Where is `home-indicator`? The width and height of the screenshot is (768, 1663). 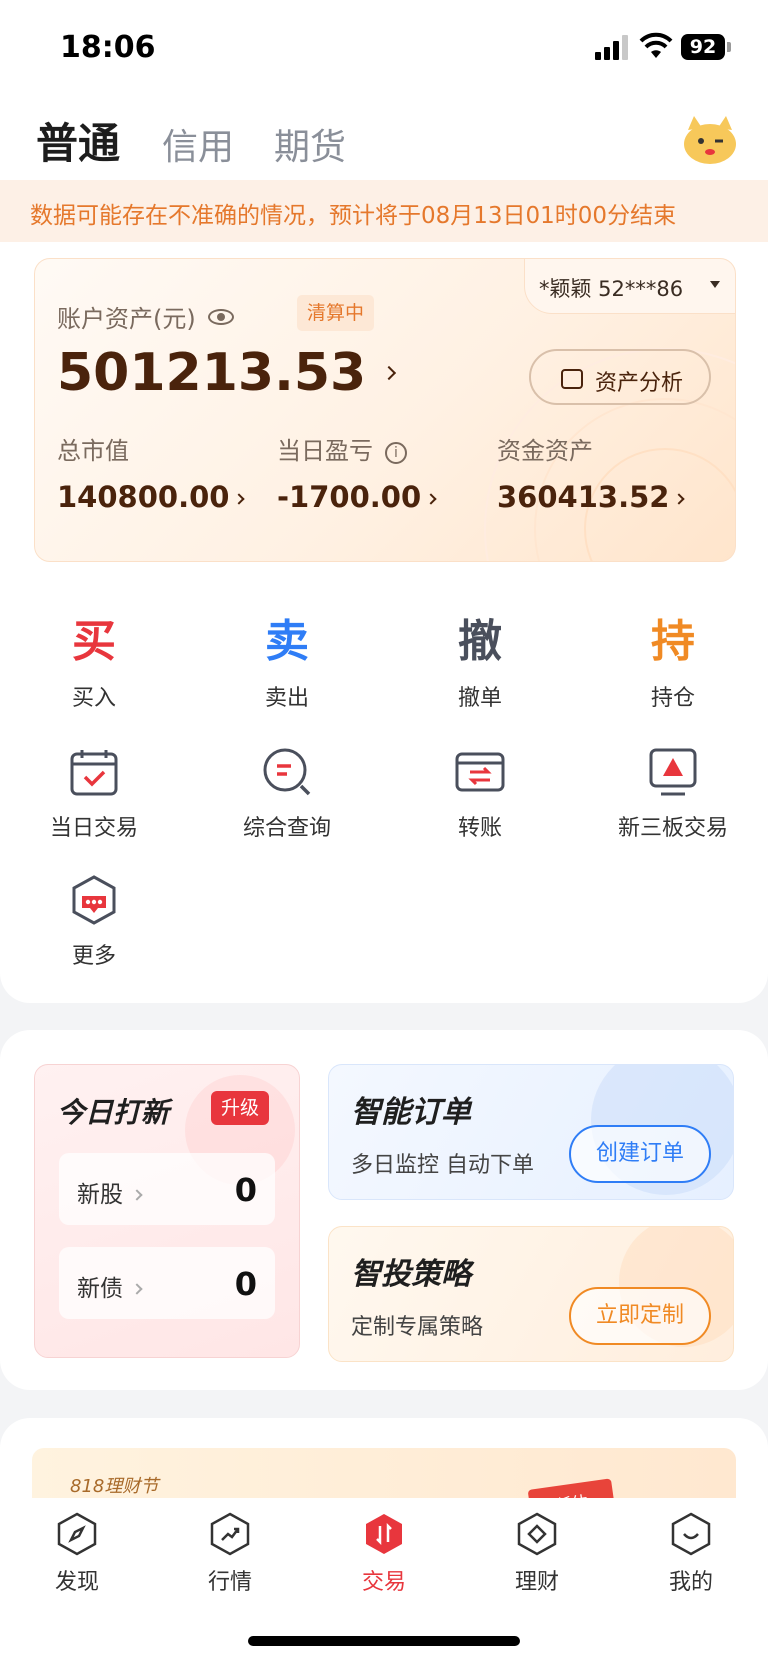 home-indicator is located at coordinates (384, 1641).